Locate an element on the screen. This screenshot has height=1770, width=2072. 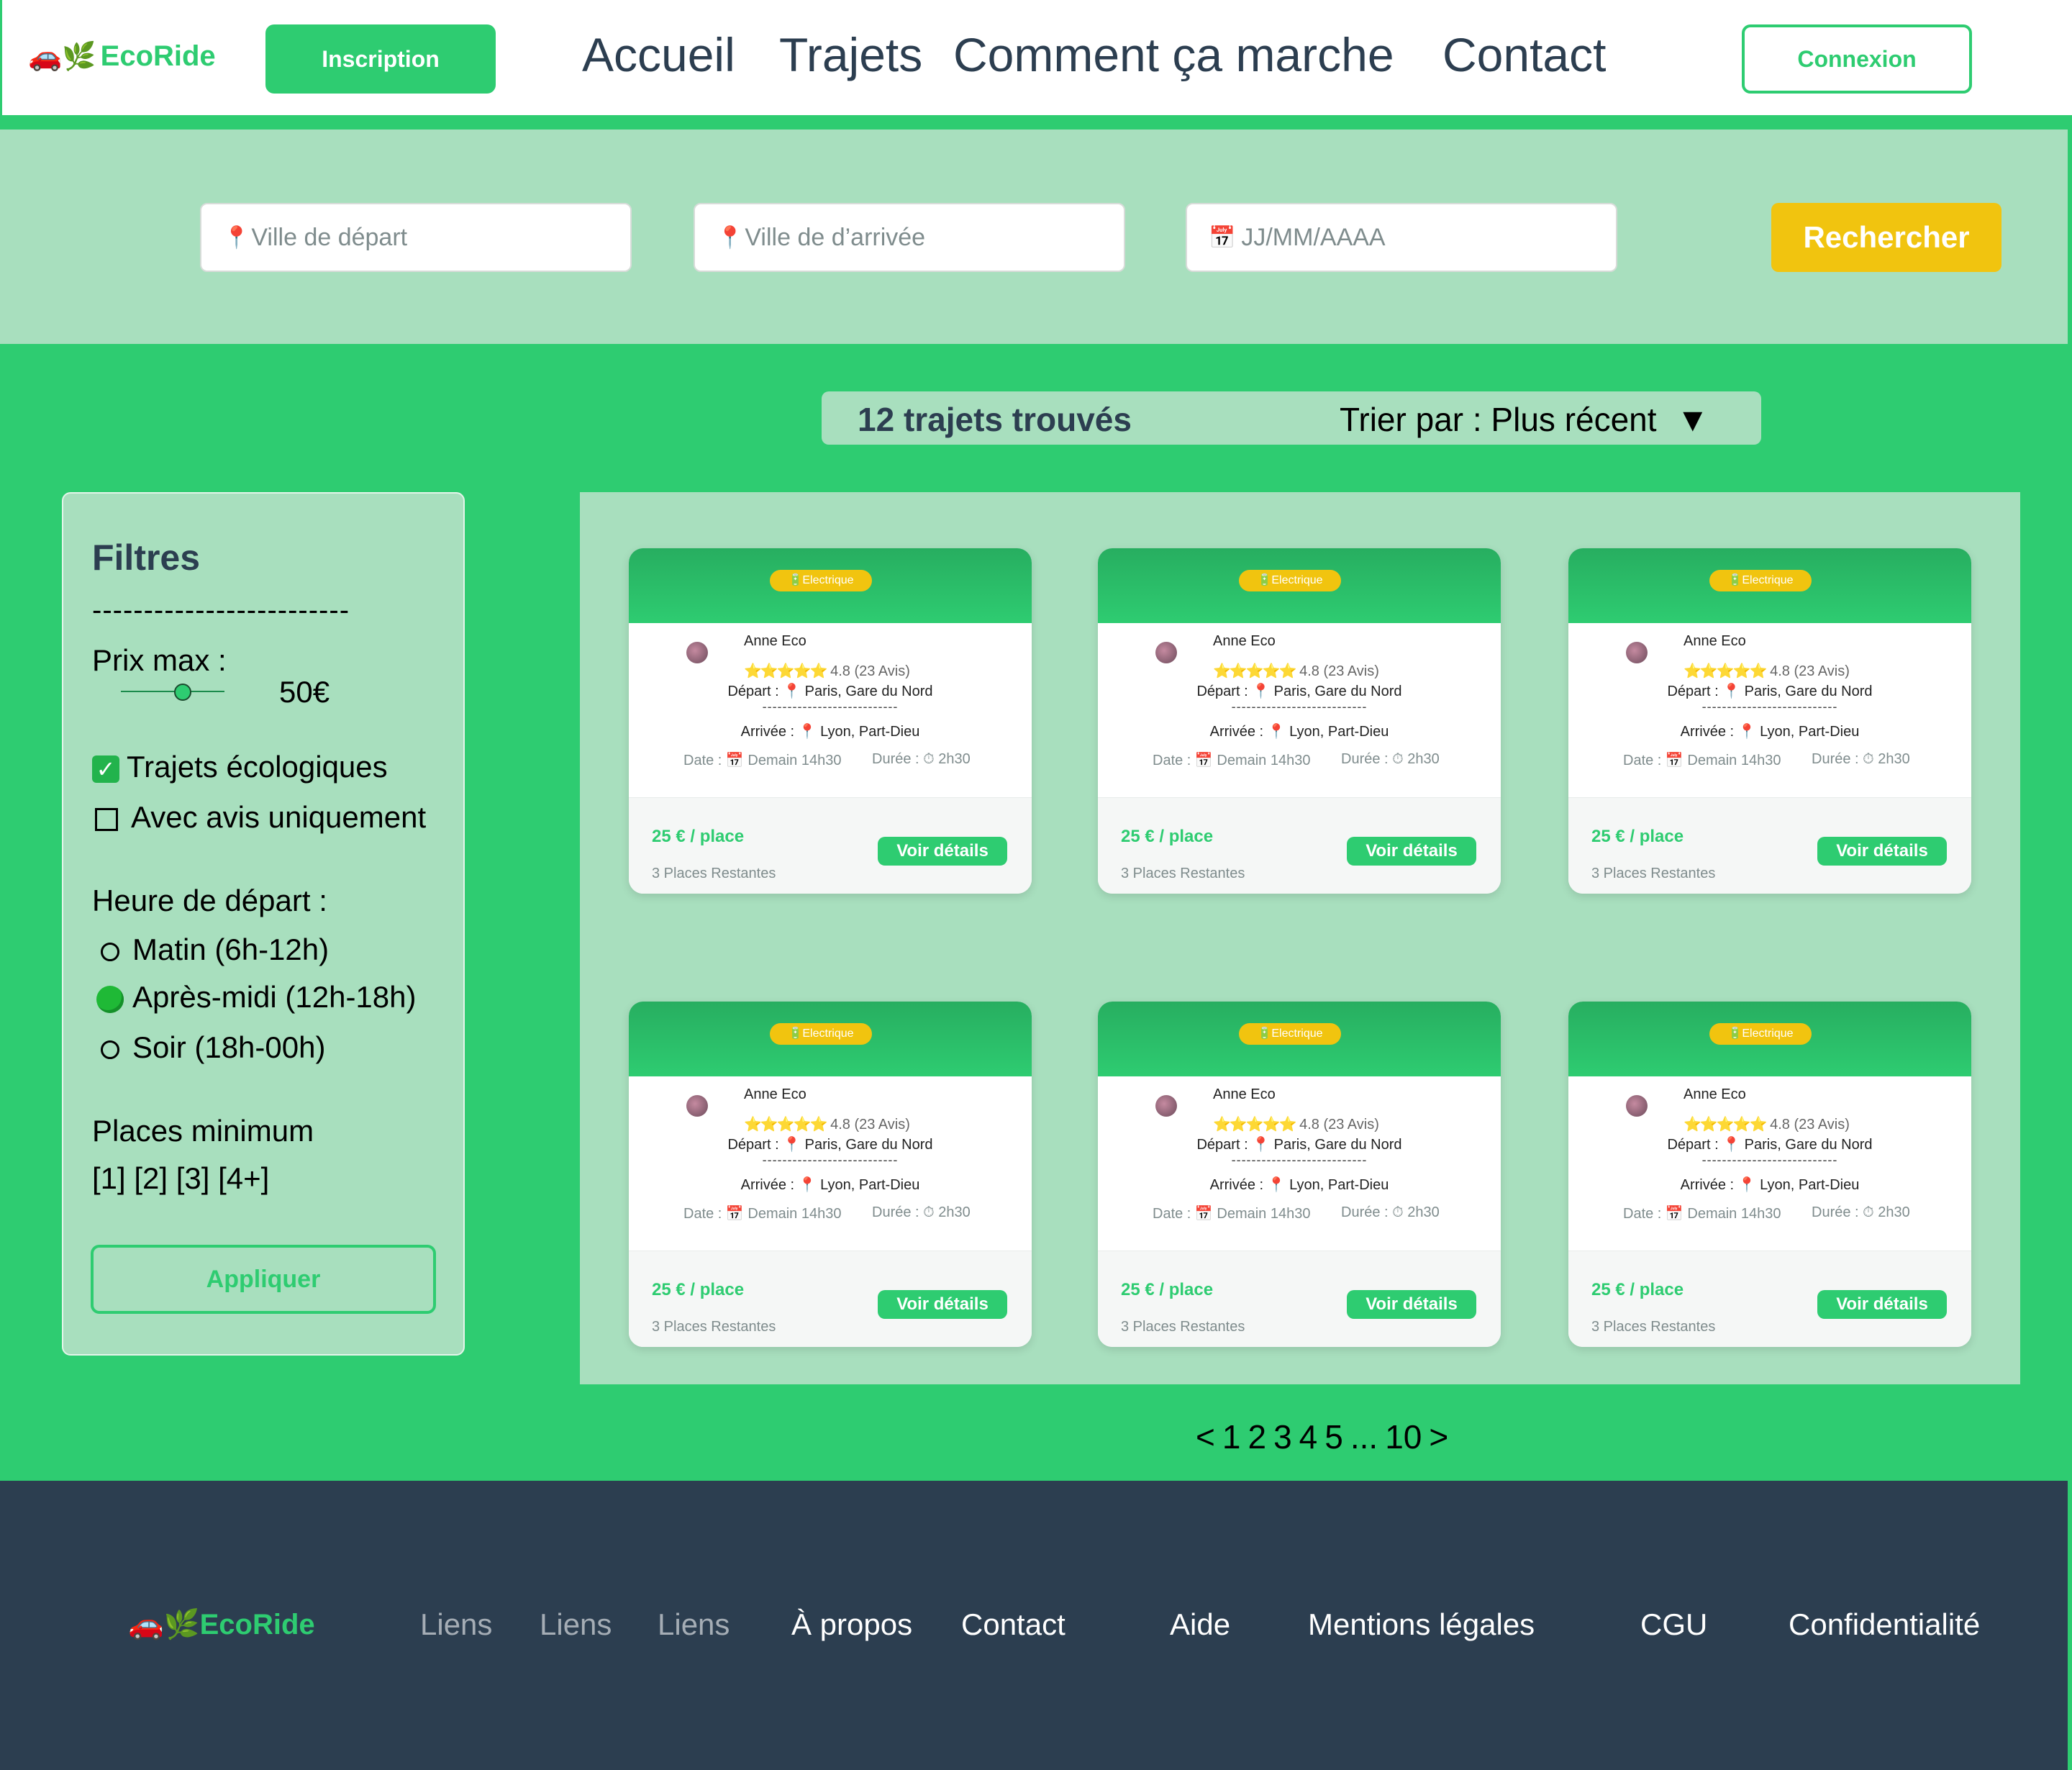
pagination-page-1: 1 is located at coordinates (1232, 1436).